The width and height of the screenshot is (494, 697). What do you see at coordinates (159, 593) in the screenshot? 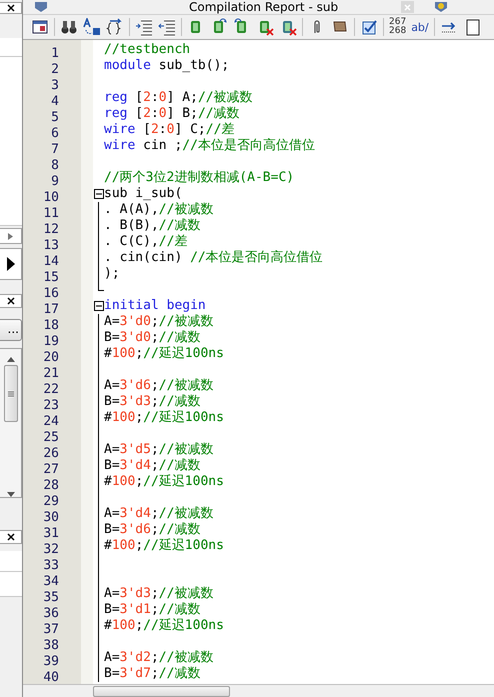
I see `code-line: A=3'd3;//被减数` at bounding box center [159, 593].